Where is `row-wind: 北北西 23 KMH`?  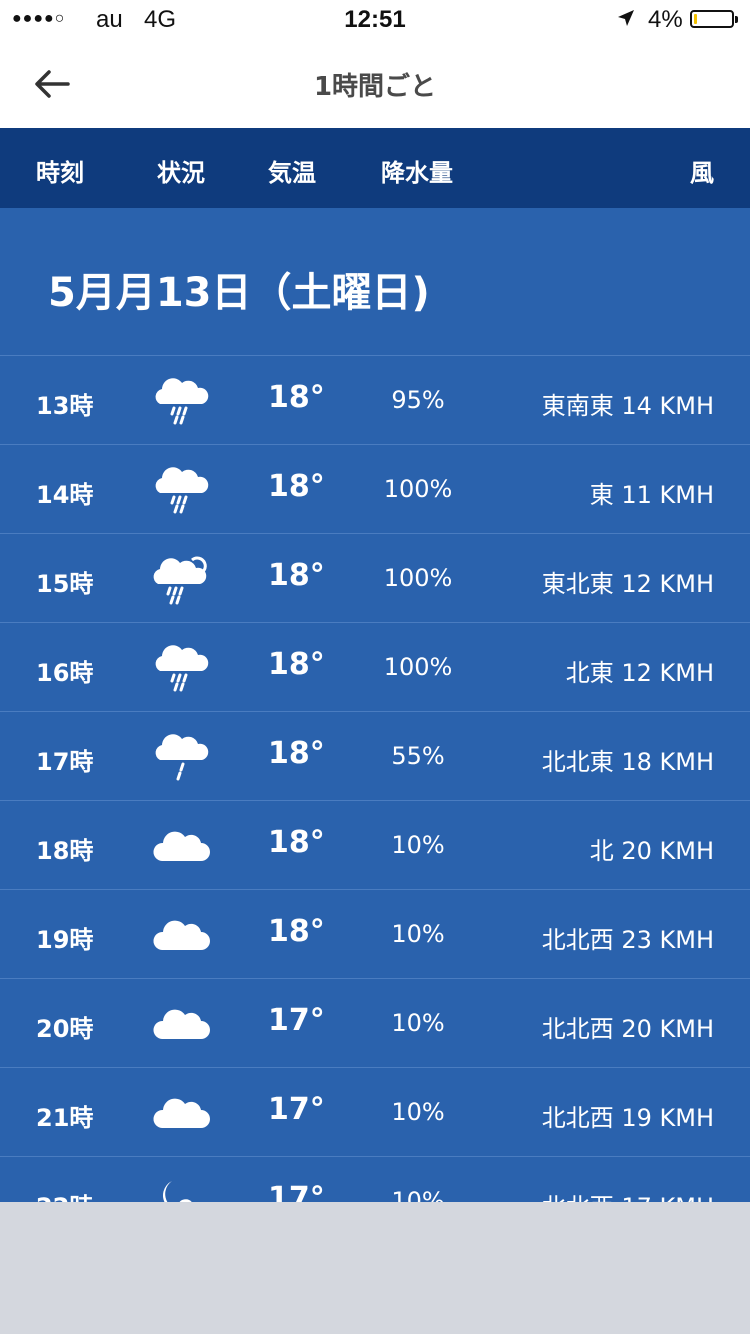
row-wind: 北北西 23 KMH is located at coordinates (627, 940).